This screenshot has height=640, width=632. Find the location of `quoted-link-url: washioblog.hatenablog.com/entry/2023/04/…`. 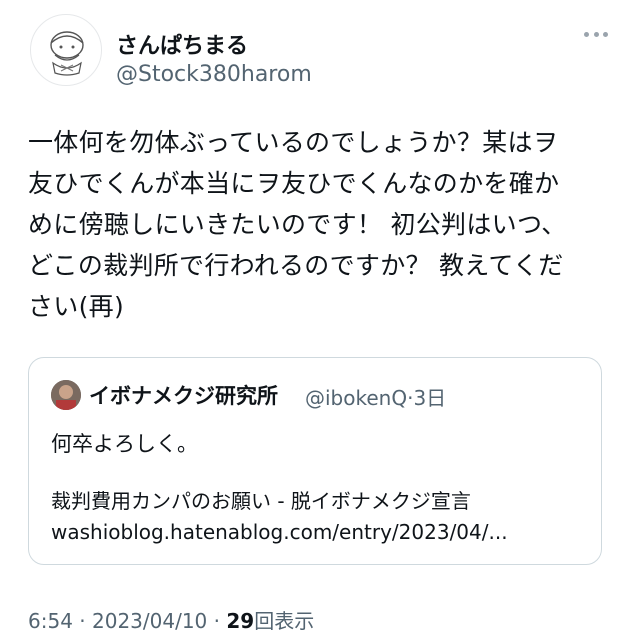

quoted-link-url: washioblog.hatenablog.com/entry/2023/04/… is located at coordinates (279, 532).